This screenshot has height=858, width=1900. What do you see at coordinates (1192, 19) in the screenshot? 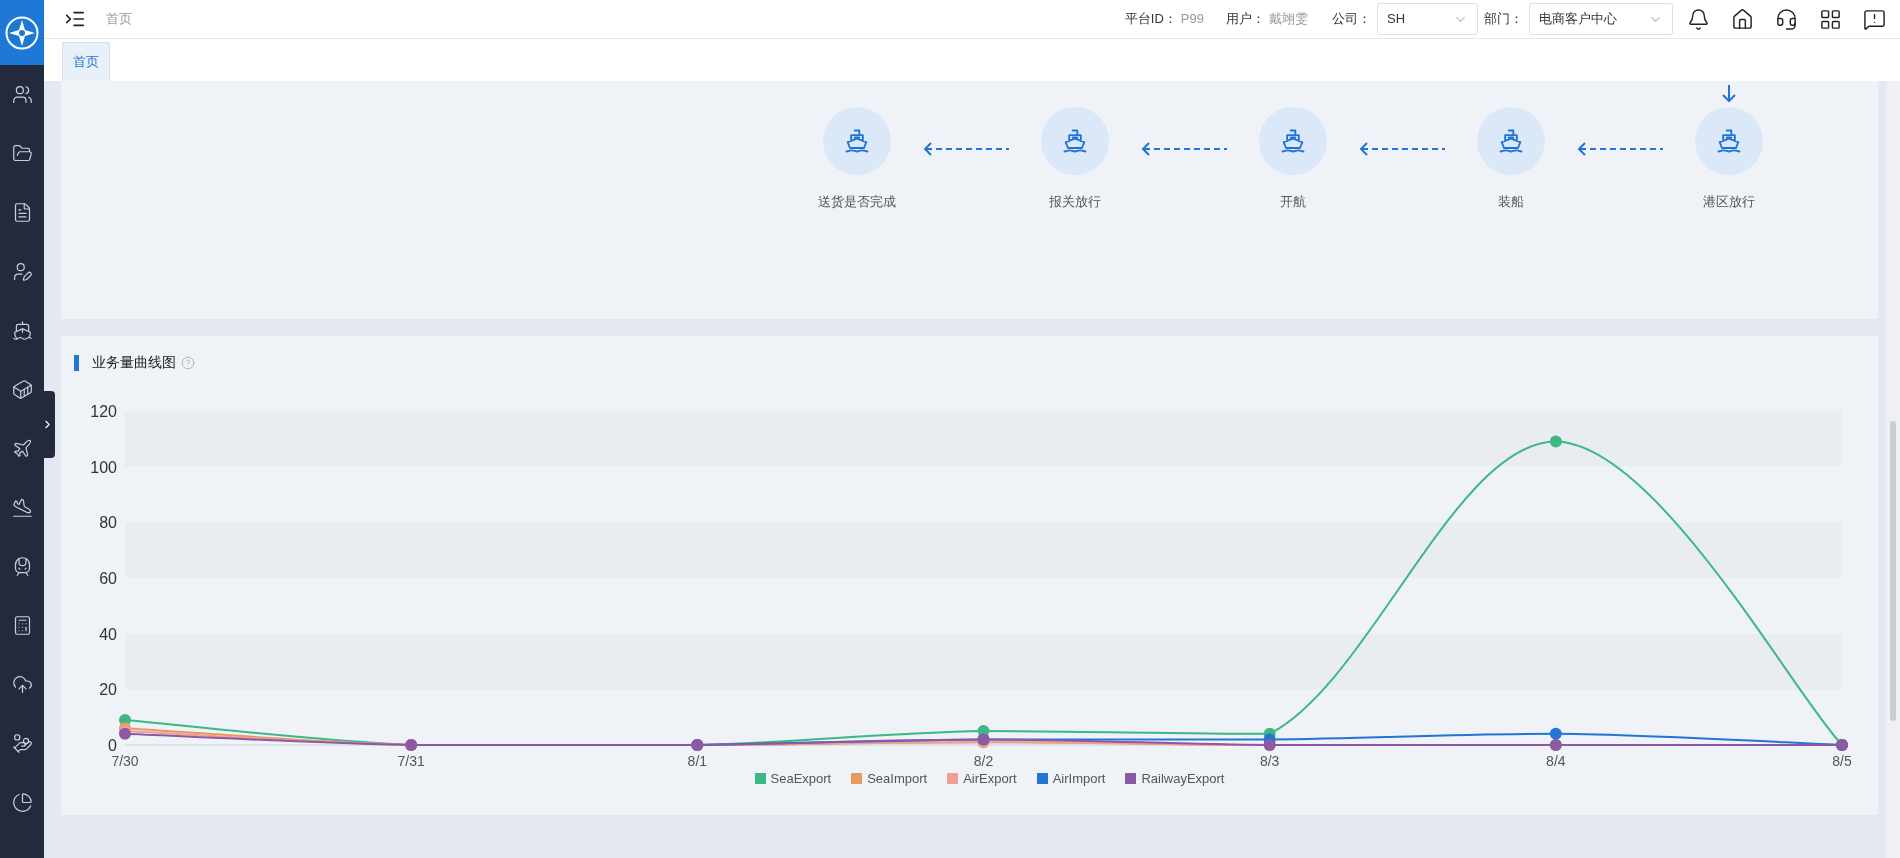
I see `platform-id: P99` at bounding box center [1192, 19].